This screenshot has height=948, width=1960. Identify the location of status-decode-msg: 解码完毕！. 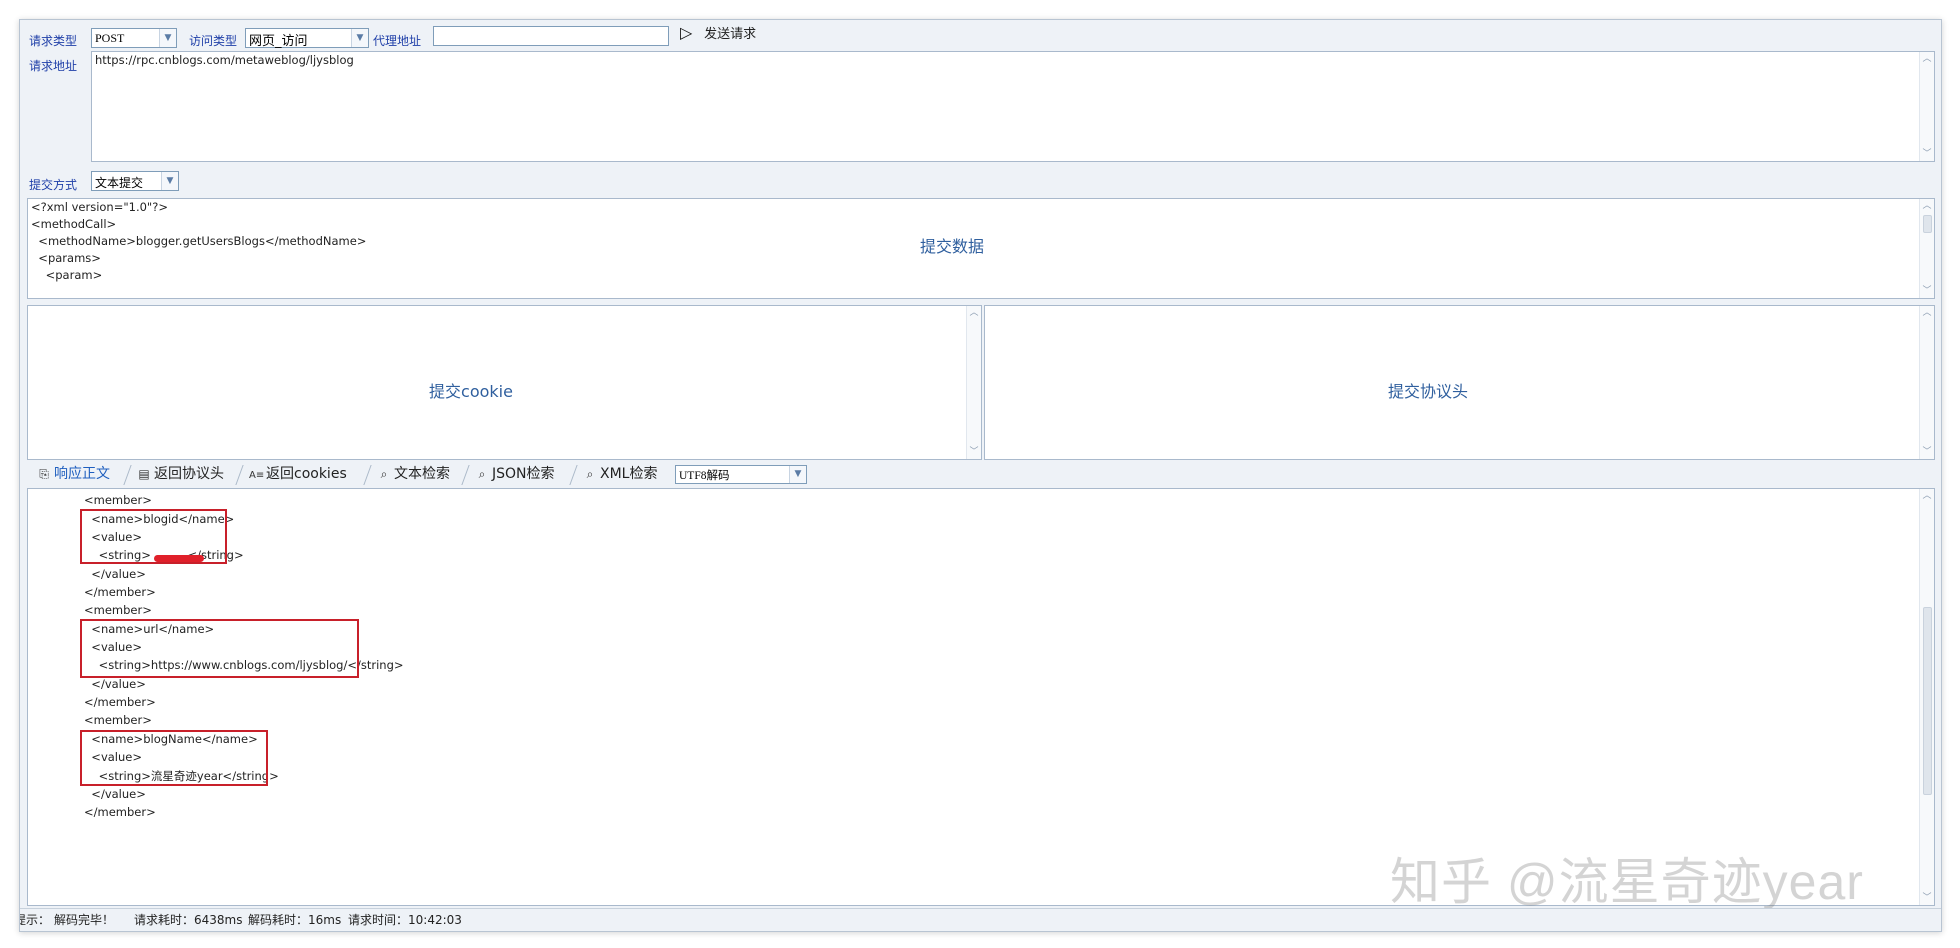
(84, 920).